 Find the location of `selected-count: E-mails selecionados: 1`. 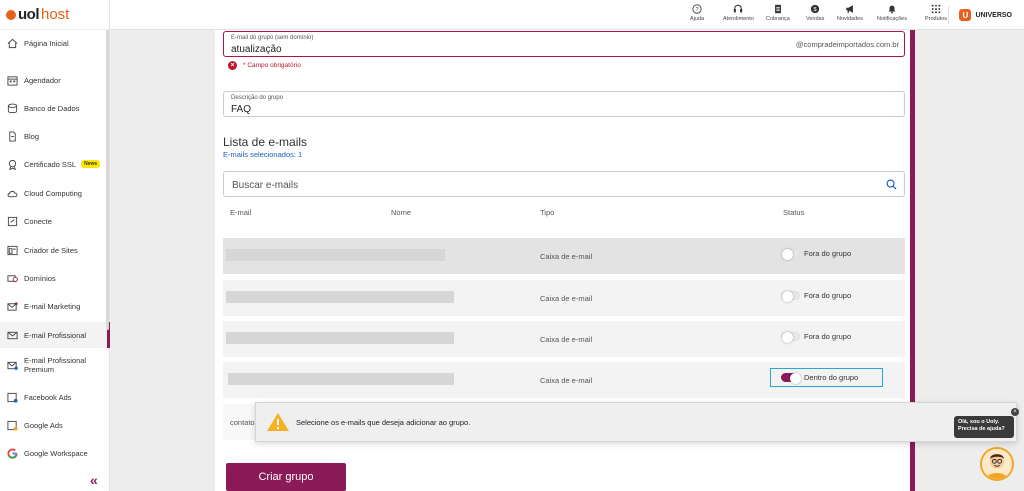

selected-count: E-mails selecionados: 1 is located at coordinates (263, 154).